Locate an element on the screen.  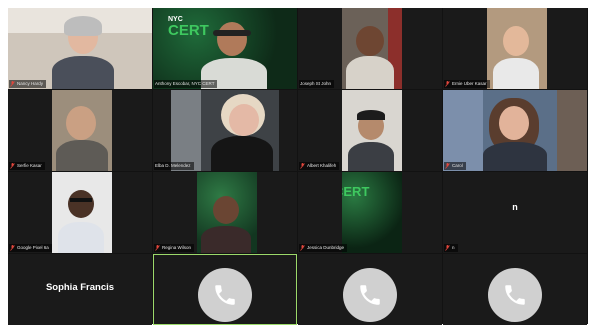
participant-tile: Regina Wilson is located at coordinates (225, 212).